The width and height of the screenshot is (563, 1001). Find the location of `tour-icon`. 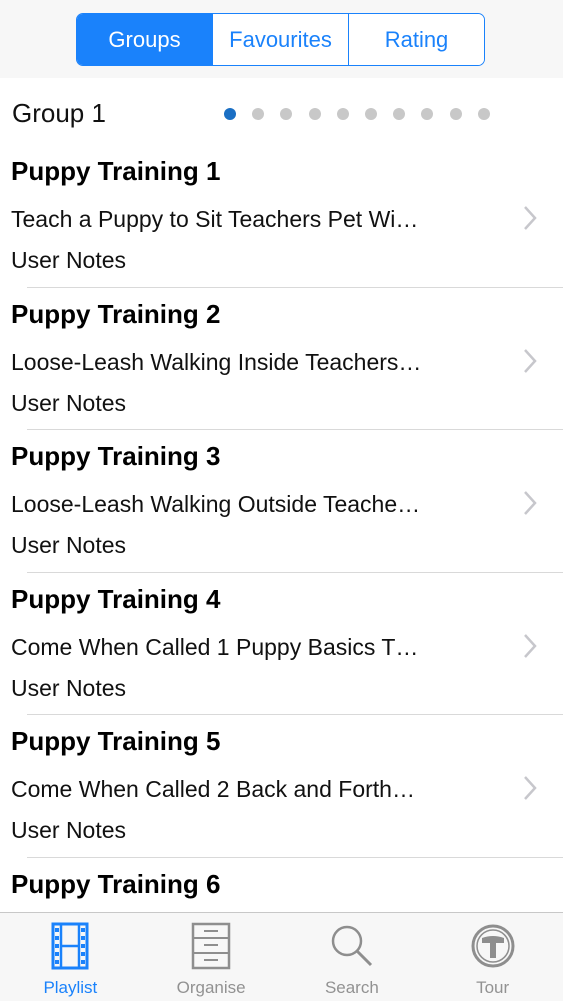

tour-icon is located at coordinates (493, 946).